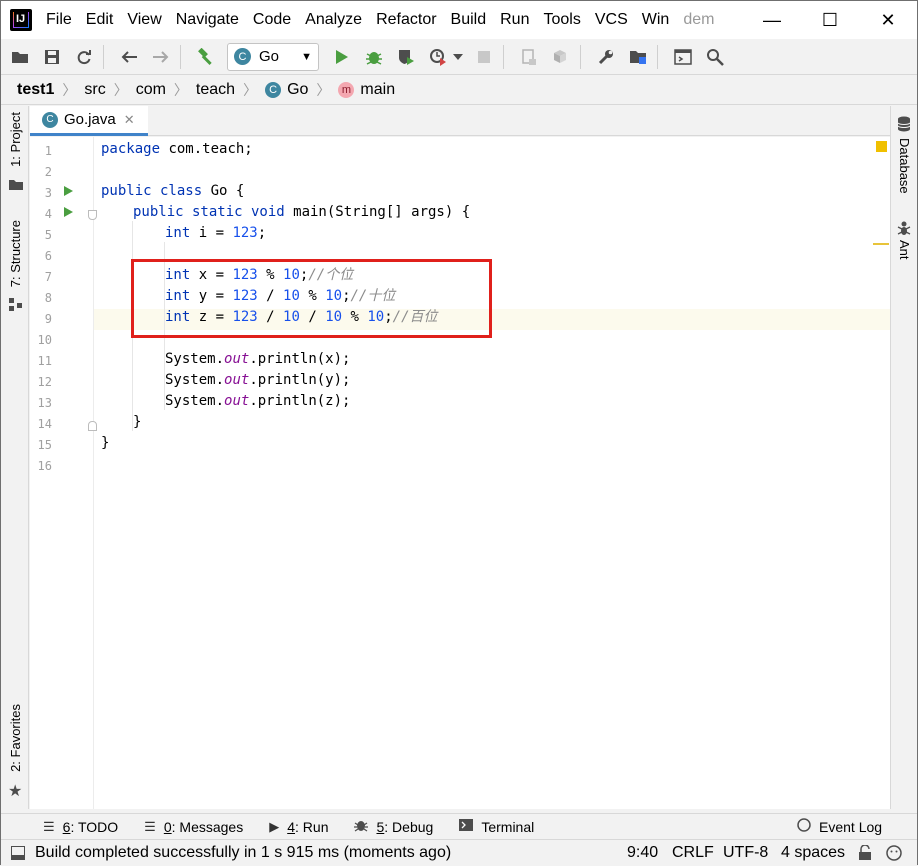  What do you see at coordinates (207, 826) in the screenshot?
I see `messages-label: : Messages` at bounding box center [207, 826].